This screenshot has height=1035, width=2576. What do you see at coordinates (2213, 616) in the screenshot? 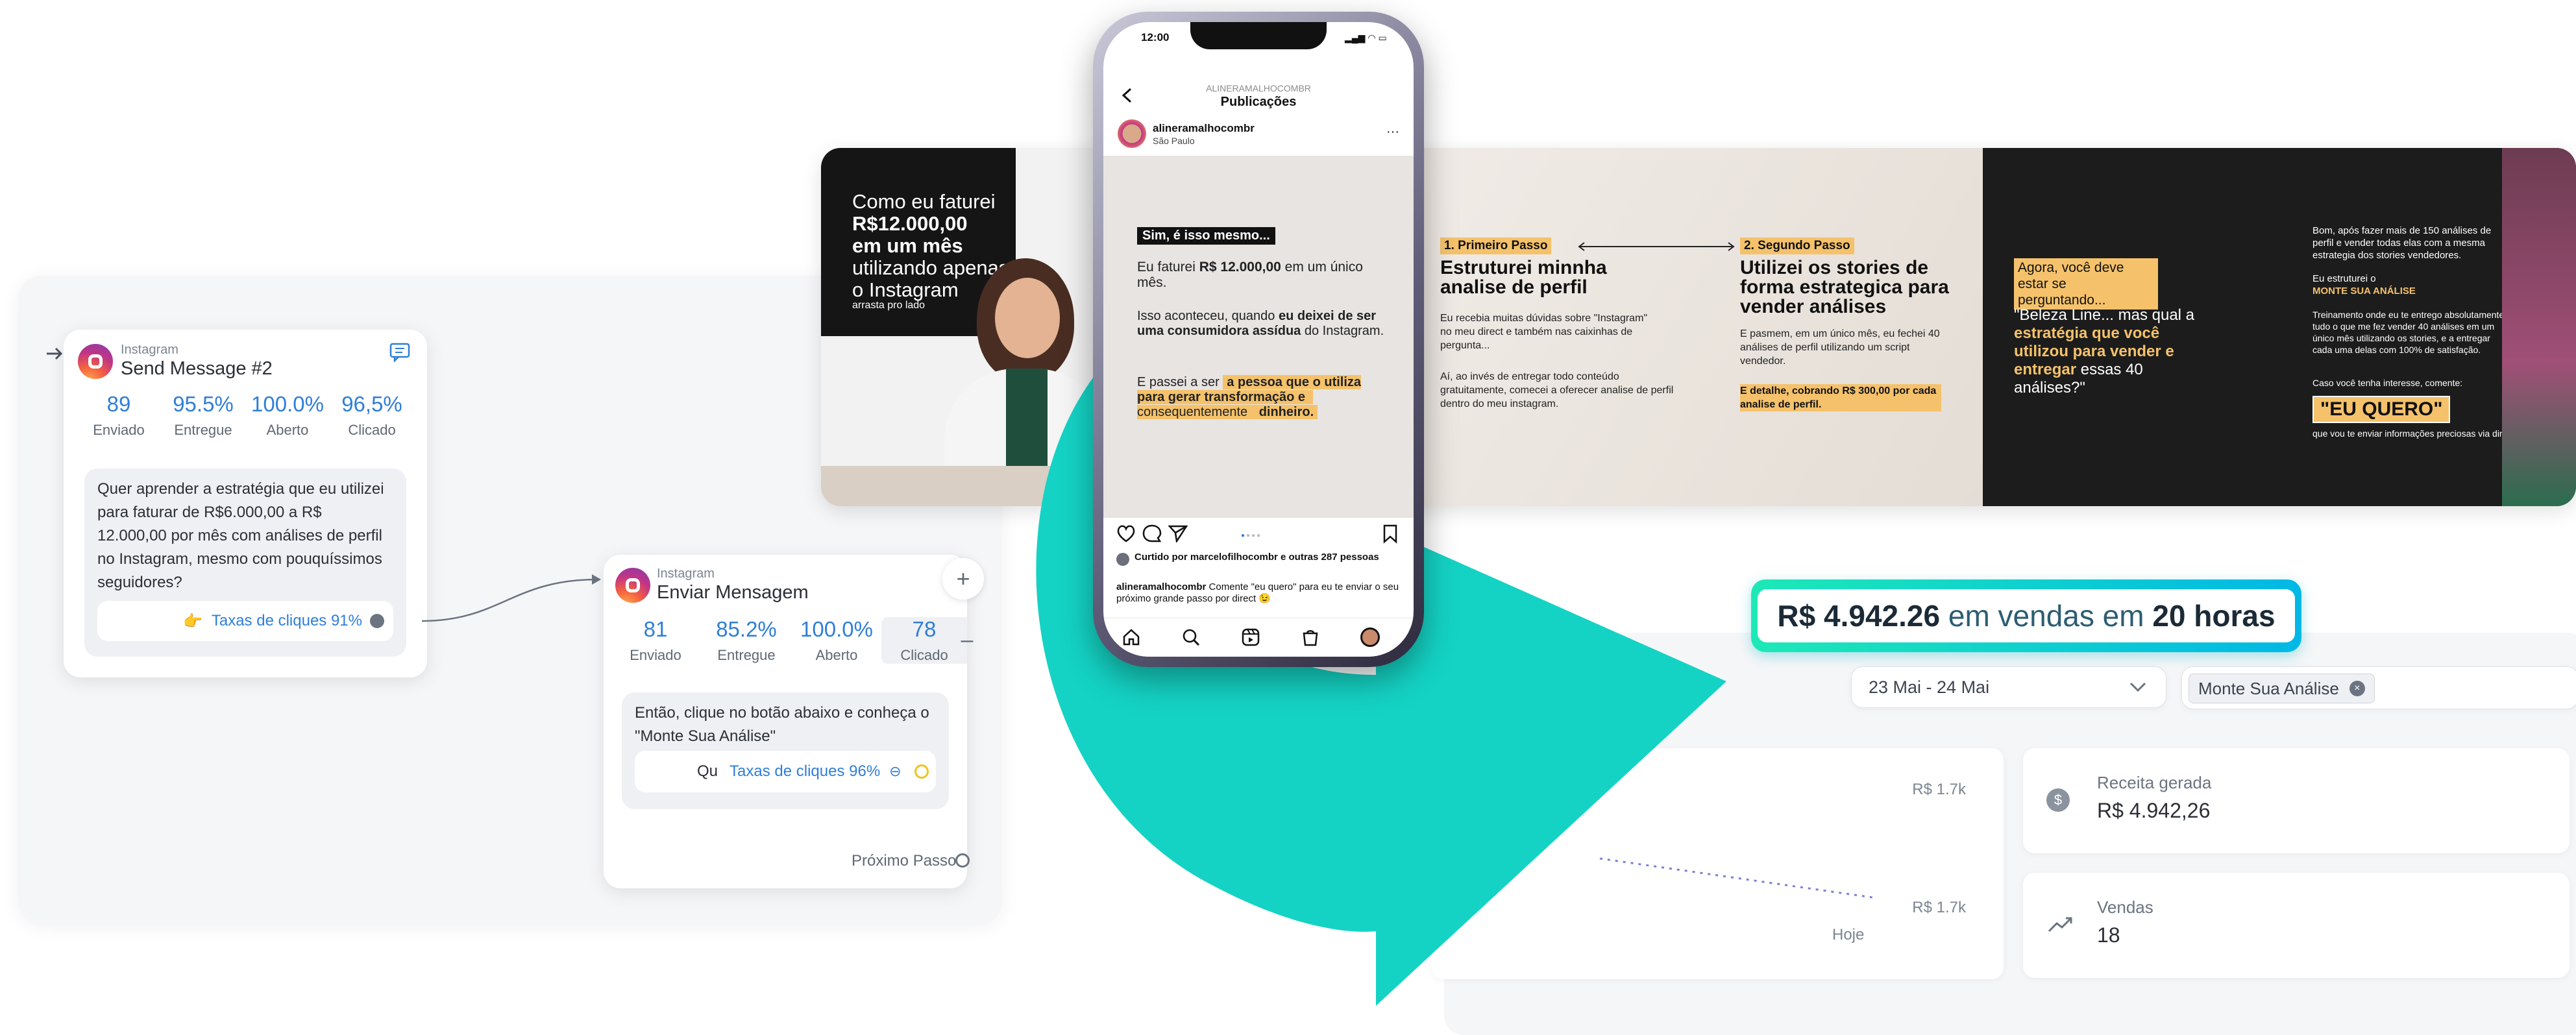
I see `banner-time: 20 horas` at bounding box center [2213, 616].